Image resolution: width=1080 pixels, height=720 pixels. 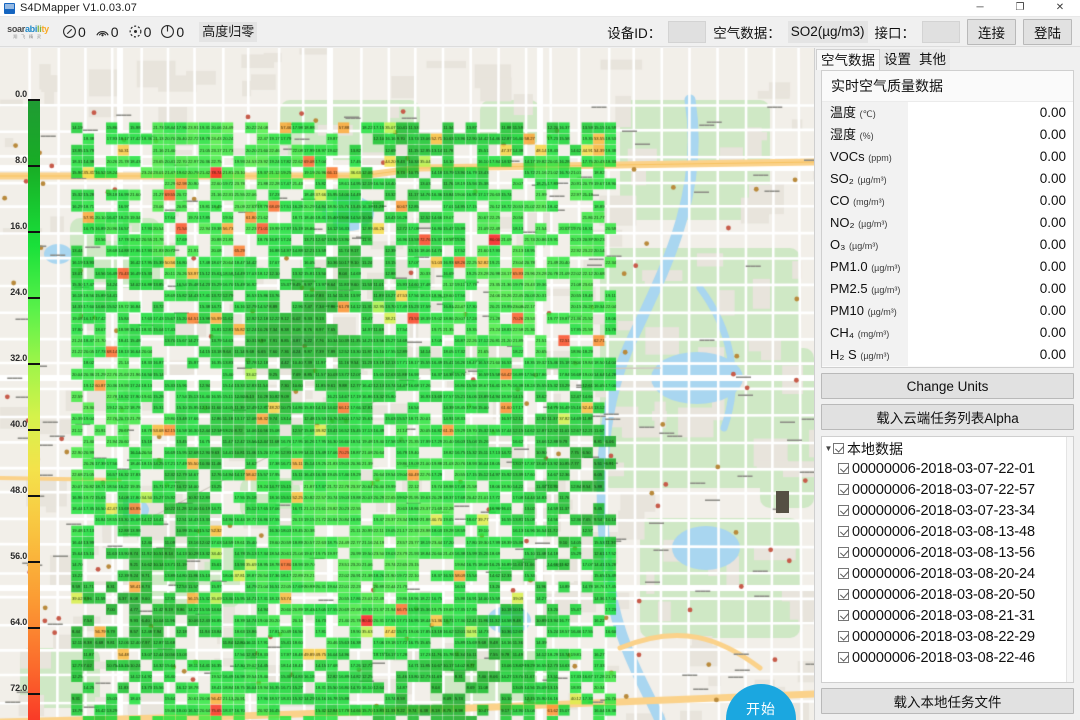 I want to click on tree-item: 00000006-2018-03-07-23-34, so click(x=947, y=510).